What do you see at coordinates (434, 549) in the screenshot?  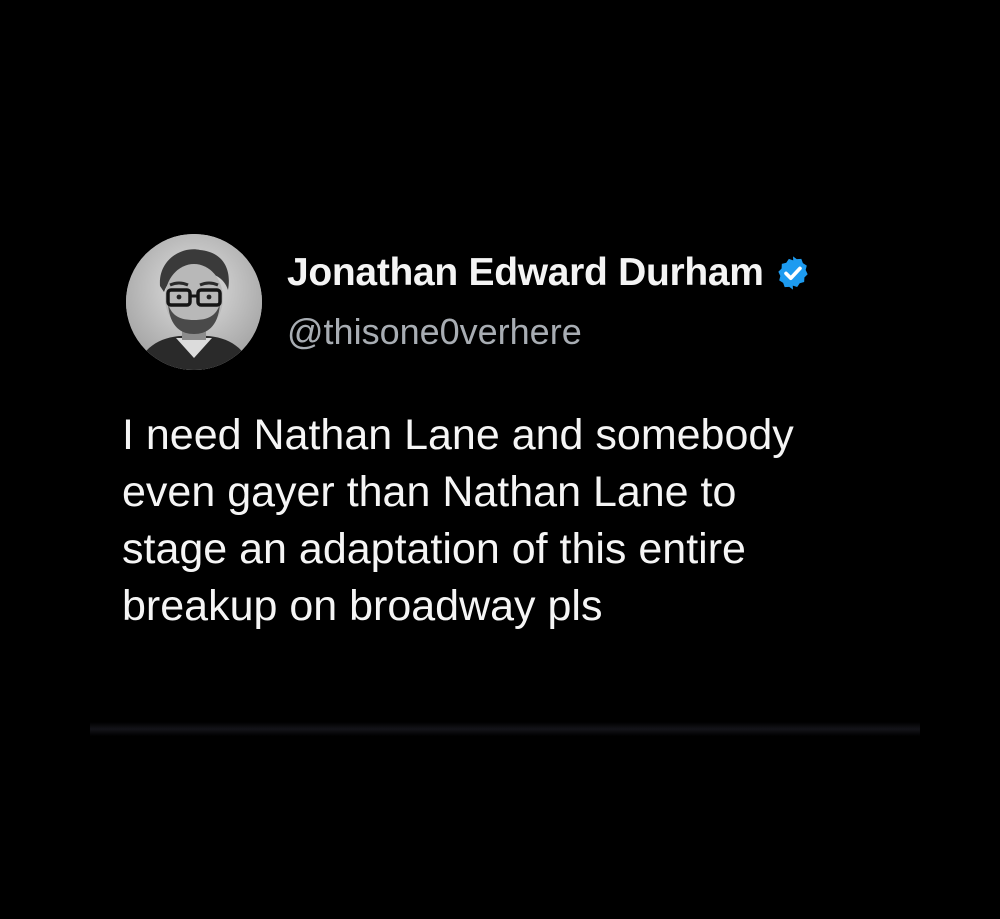 I see `tweet-text-line: stage an adaptation of this entire` at bounding box center [434, 549].